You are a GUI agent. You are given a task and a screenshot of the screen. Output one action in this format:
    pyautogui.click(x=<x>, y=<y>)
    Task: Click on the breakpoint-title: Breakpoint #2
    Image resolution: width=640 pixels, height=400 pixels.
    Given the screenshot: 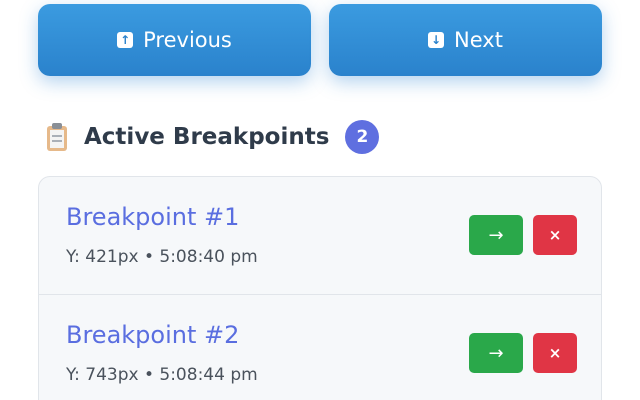 What is the action you would take?
    pyautogui.click(x=152, y=335)
    